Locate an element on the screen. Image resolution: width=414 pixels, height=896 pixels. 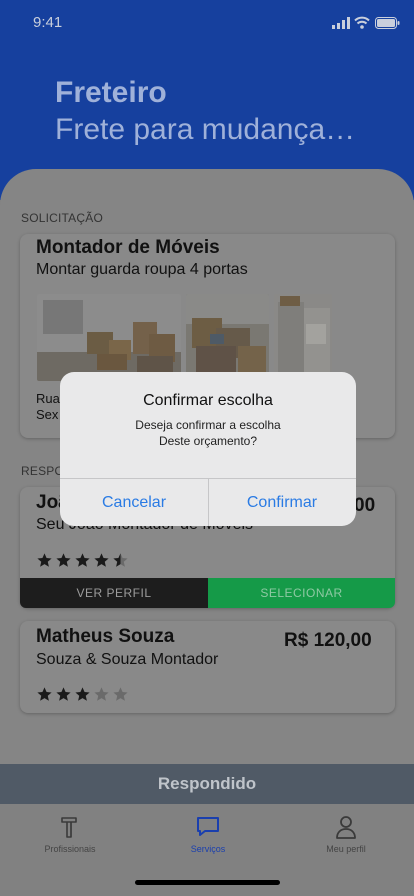
request-address-line2: Sex is located at coordinates (47, 414).